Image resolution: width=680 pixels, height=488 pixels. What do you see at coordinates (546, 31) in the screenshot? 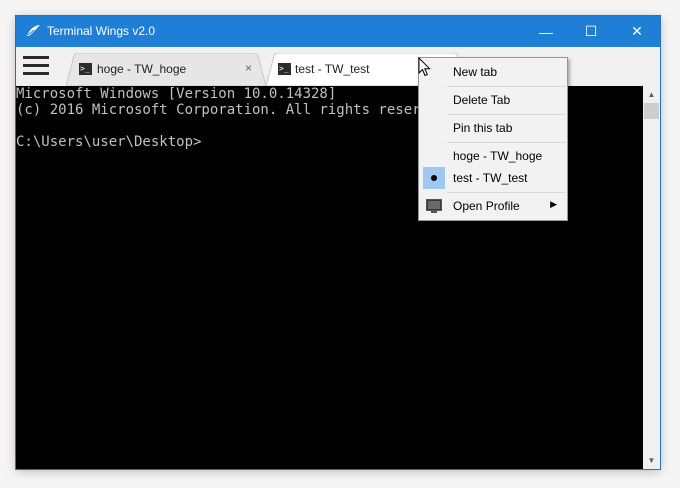
I see `minimize-button: —` at bounding box center [546, 31].